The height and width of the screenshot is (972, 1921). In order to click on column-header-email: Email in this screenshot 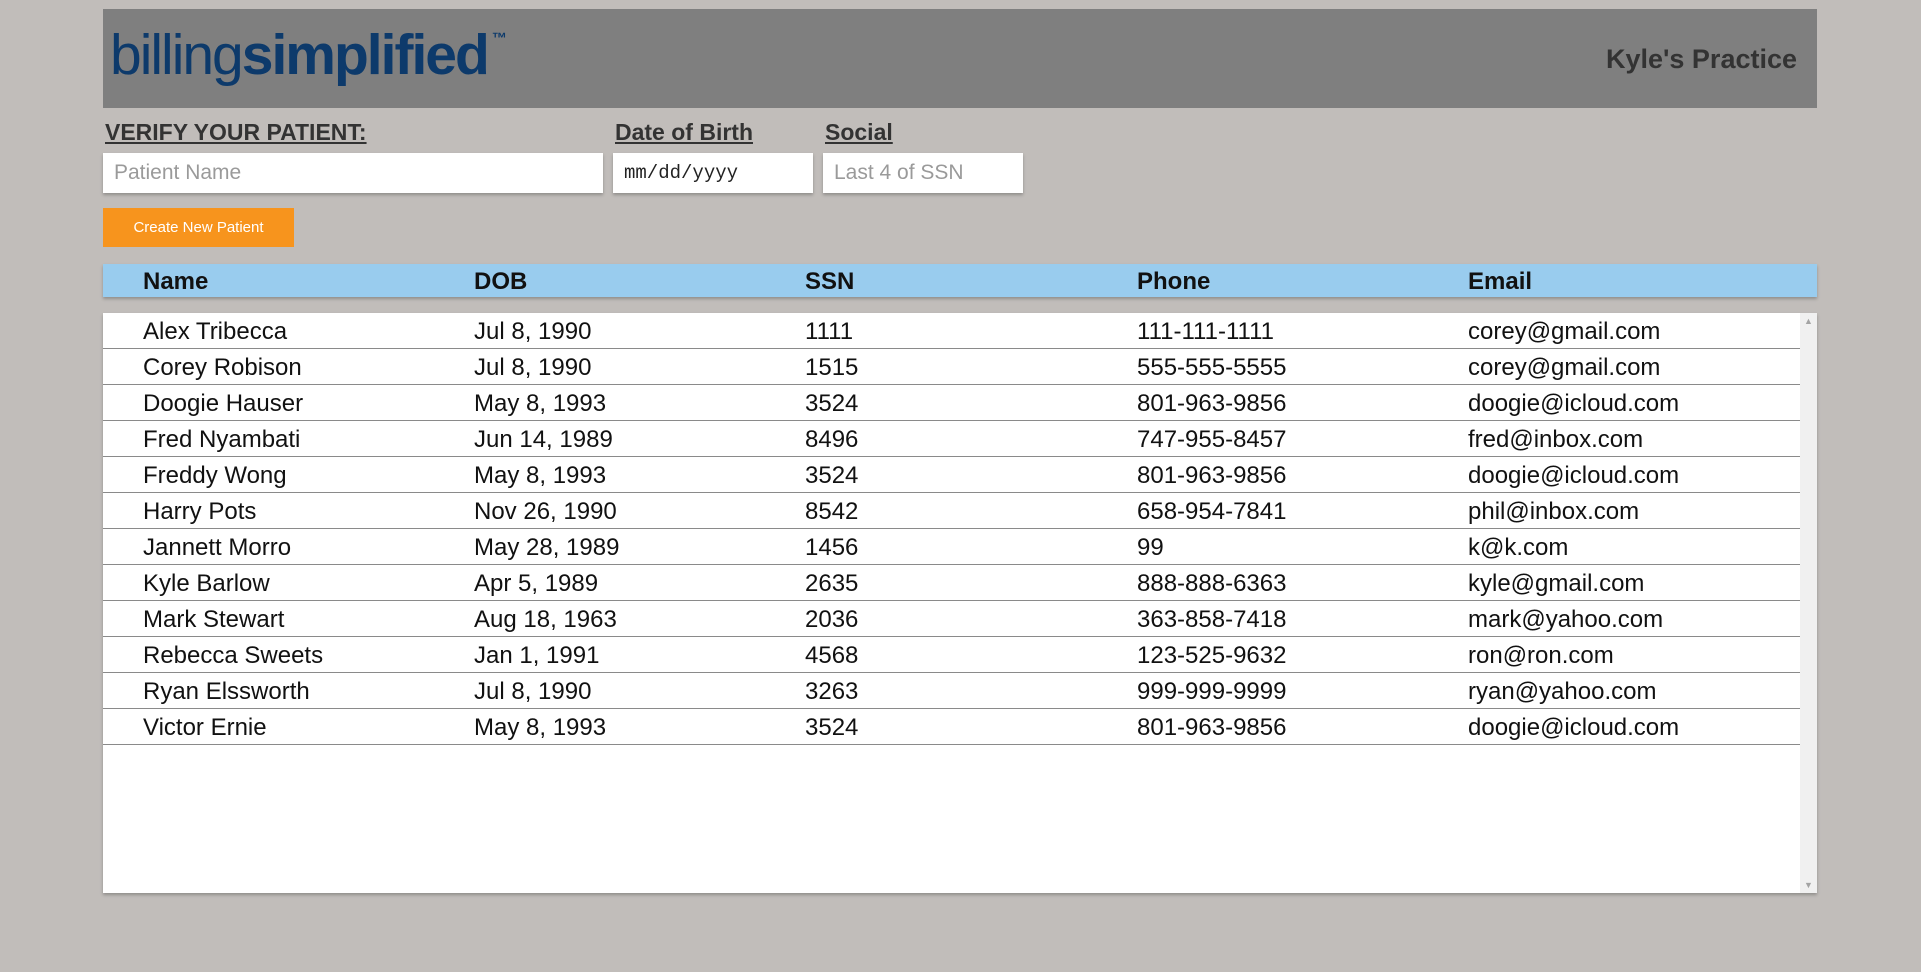, I will do `click(1500, 282)`.